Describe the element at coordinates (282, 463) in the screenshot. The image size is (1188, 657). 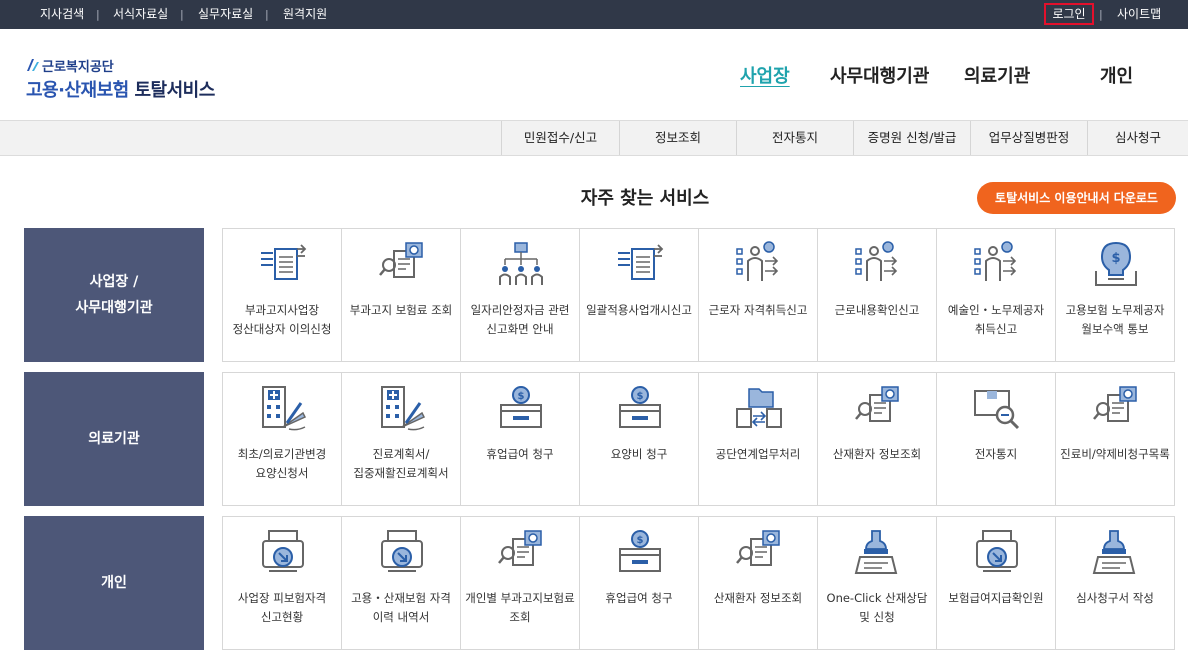
I see `service-tile-label: 최초/의료기관변경 요양신청서` at that location.